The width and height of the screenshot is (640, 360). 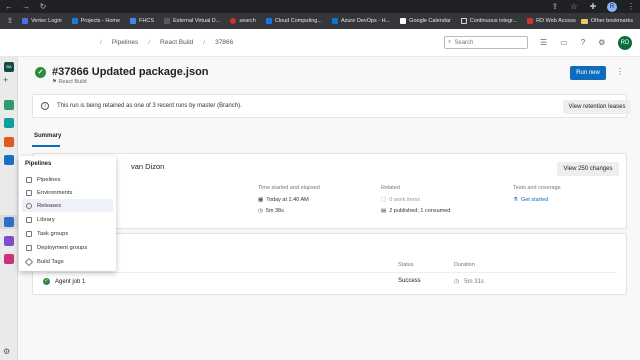 What do you see at coordinates (555, 6) in the screenshot?
I see `share-icon: ⇪` at bounding box center [555, 6].